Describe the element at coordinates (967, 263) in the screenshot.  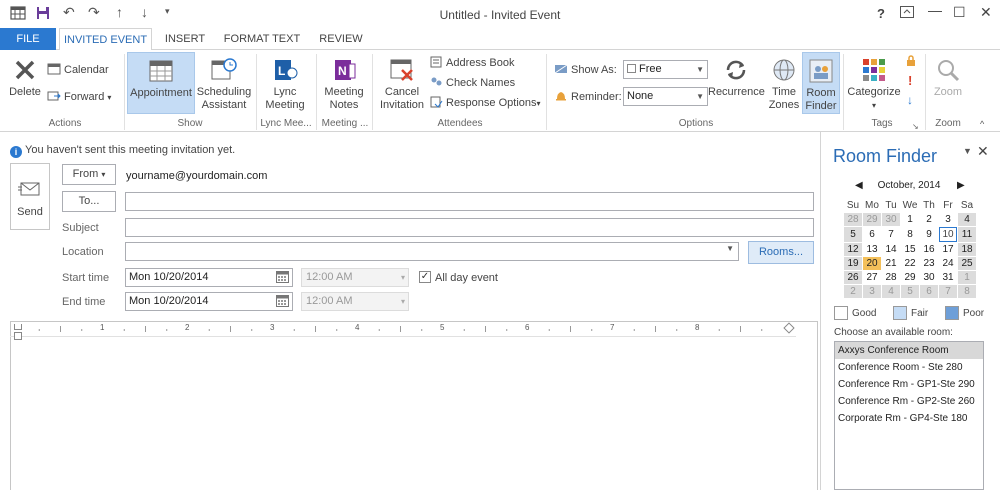
I see `calendar-day: 25` at that location.